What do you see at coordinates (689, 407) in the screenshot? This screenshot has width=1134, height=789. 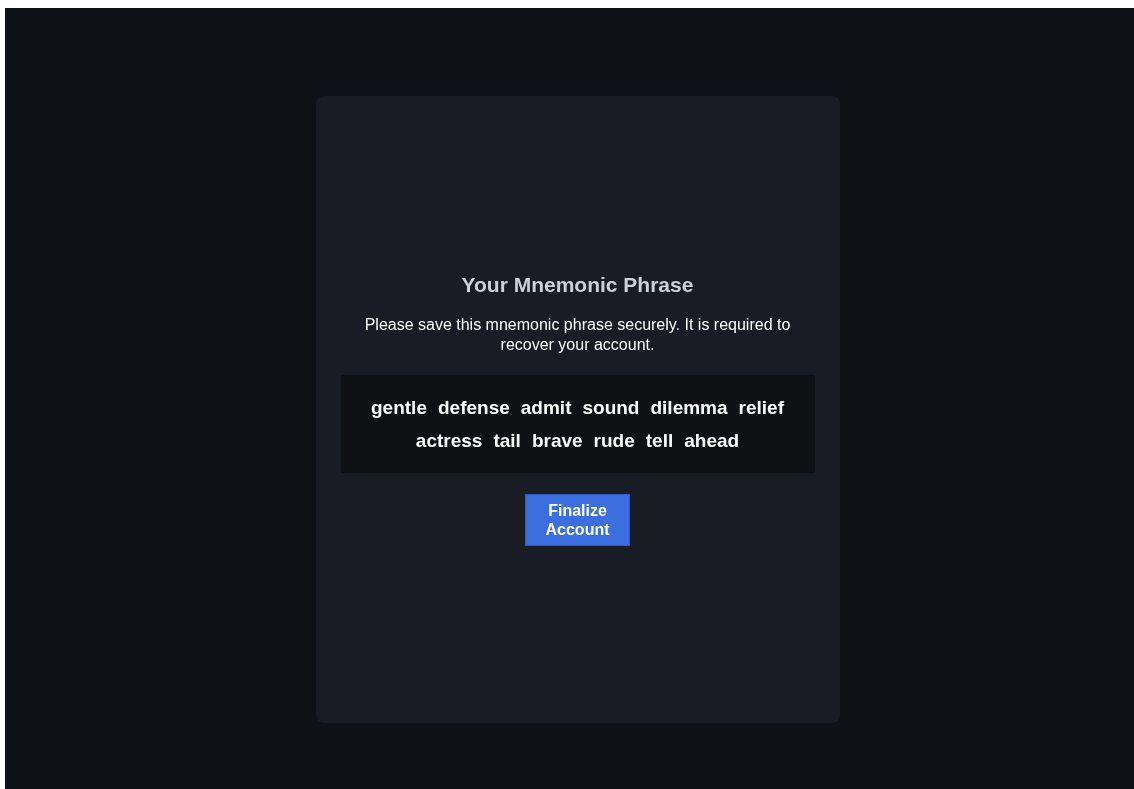 I see `mnemonic-word: dilemma` at bounding box center [689, 407].